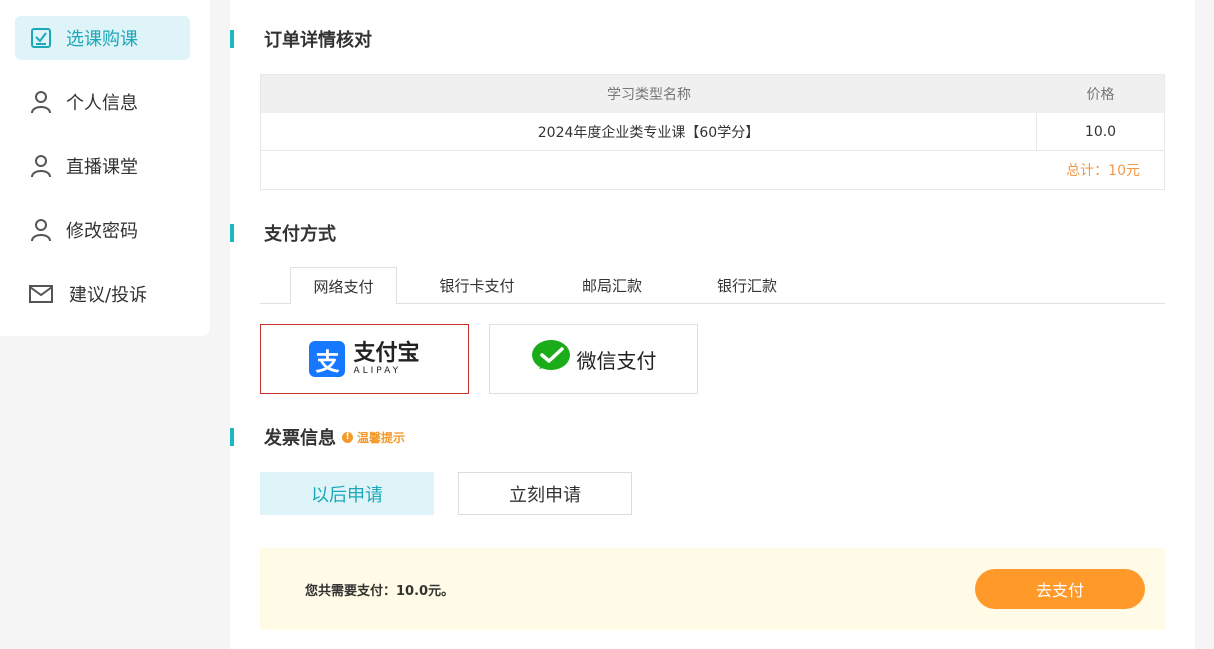 Image resolution: width=1214 pixels, height=649 pixels. I want to click on sidebar-item-course-purchase: 选课购课, so click(102, 38).